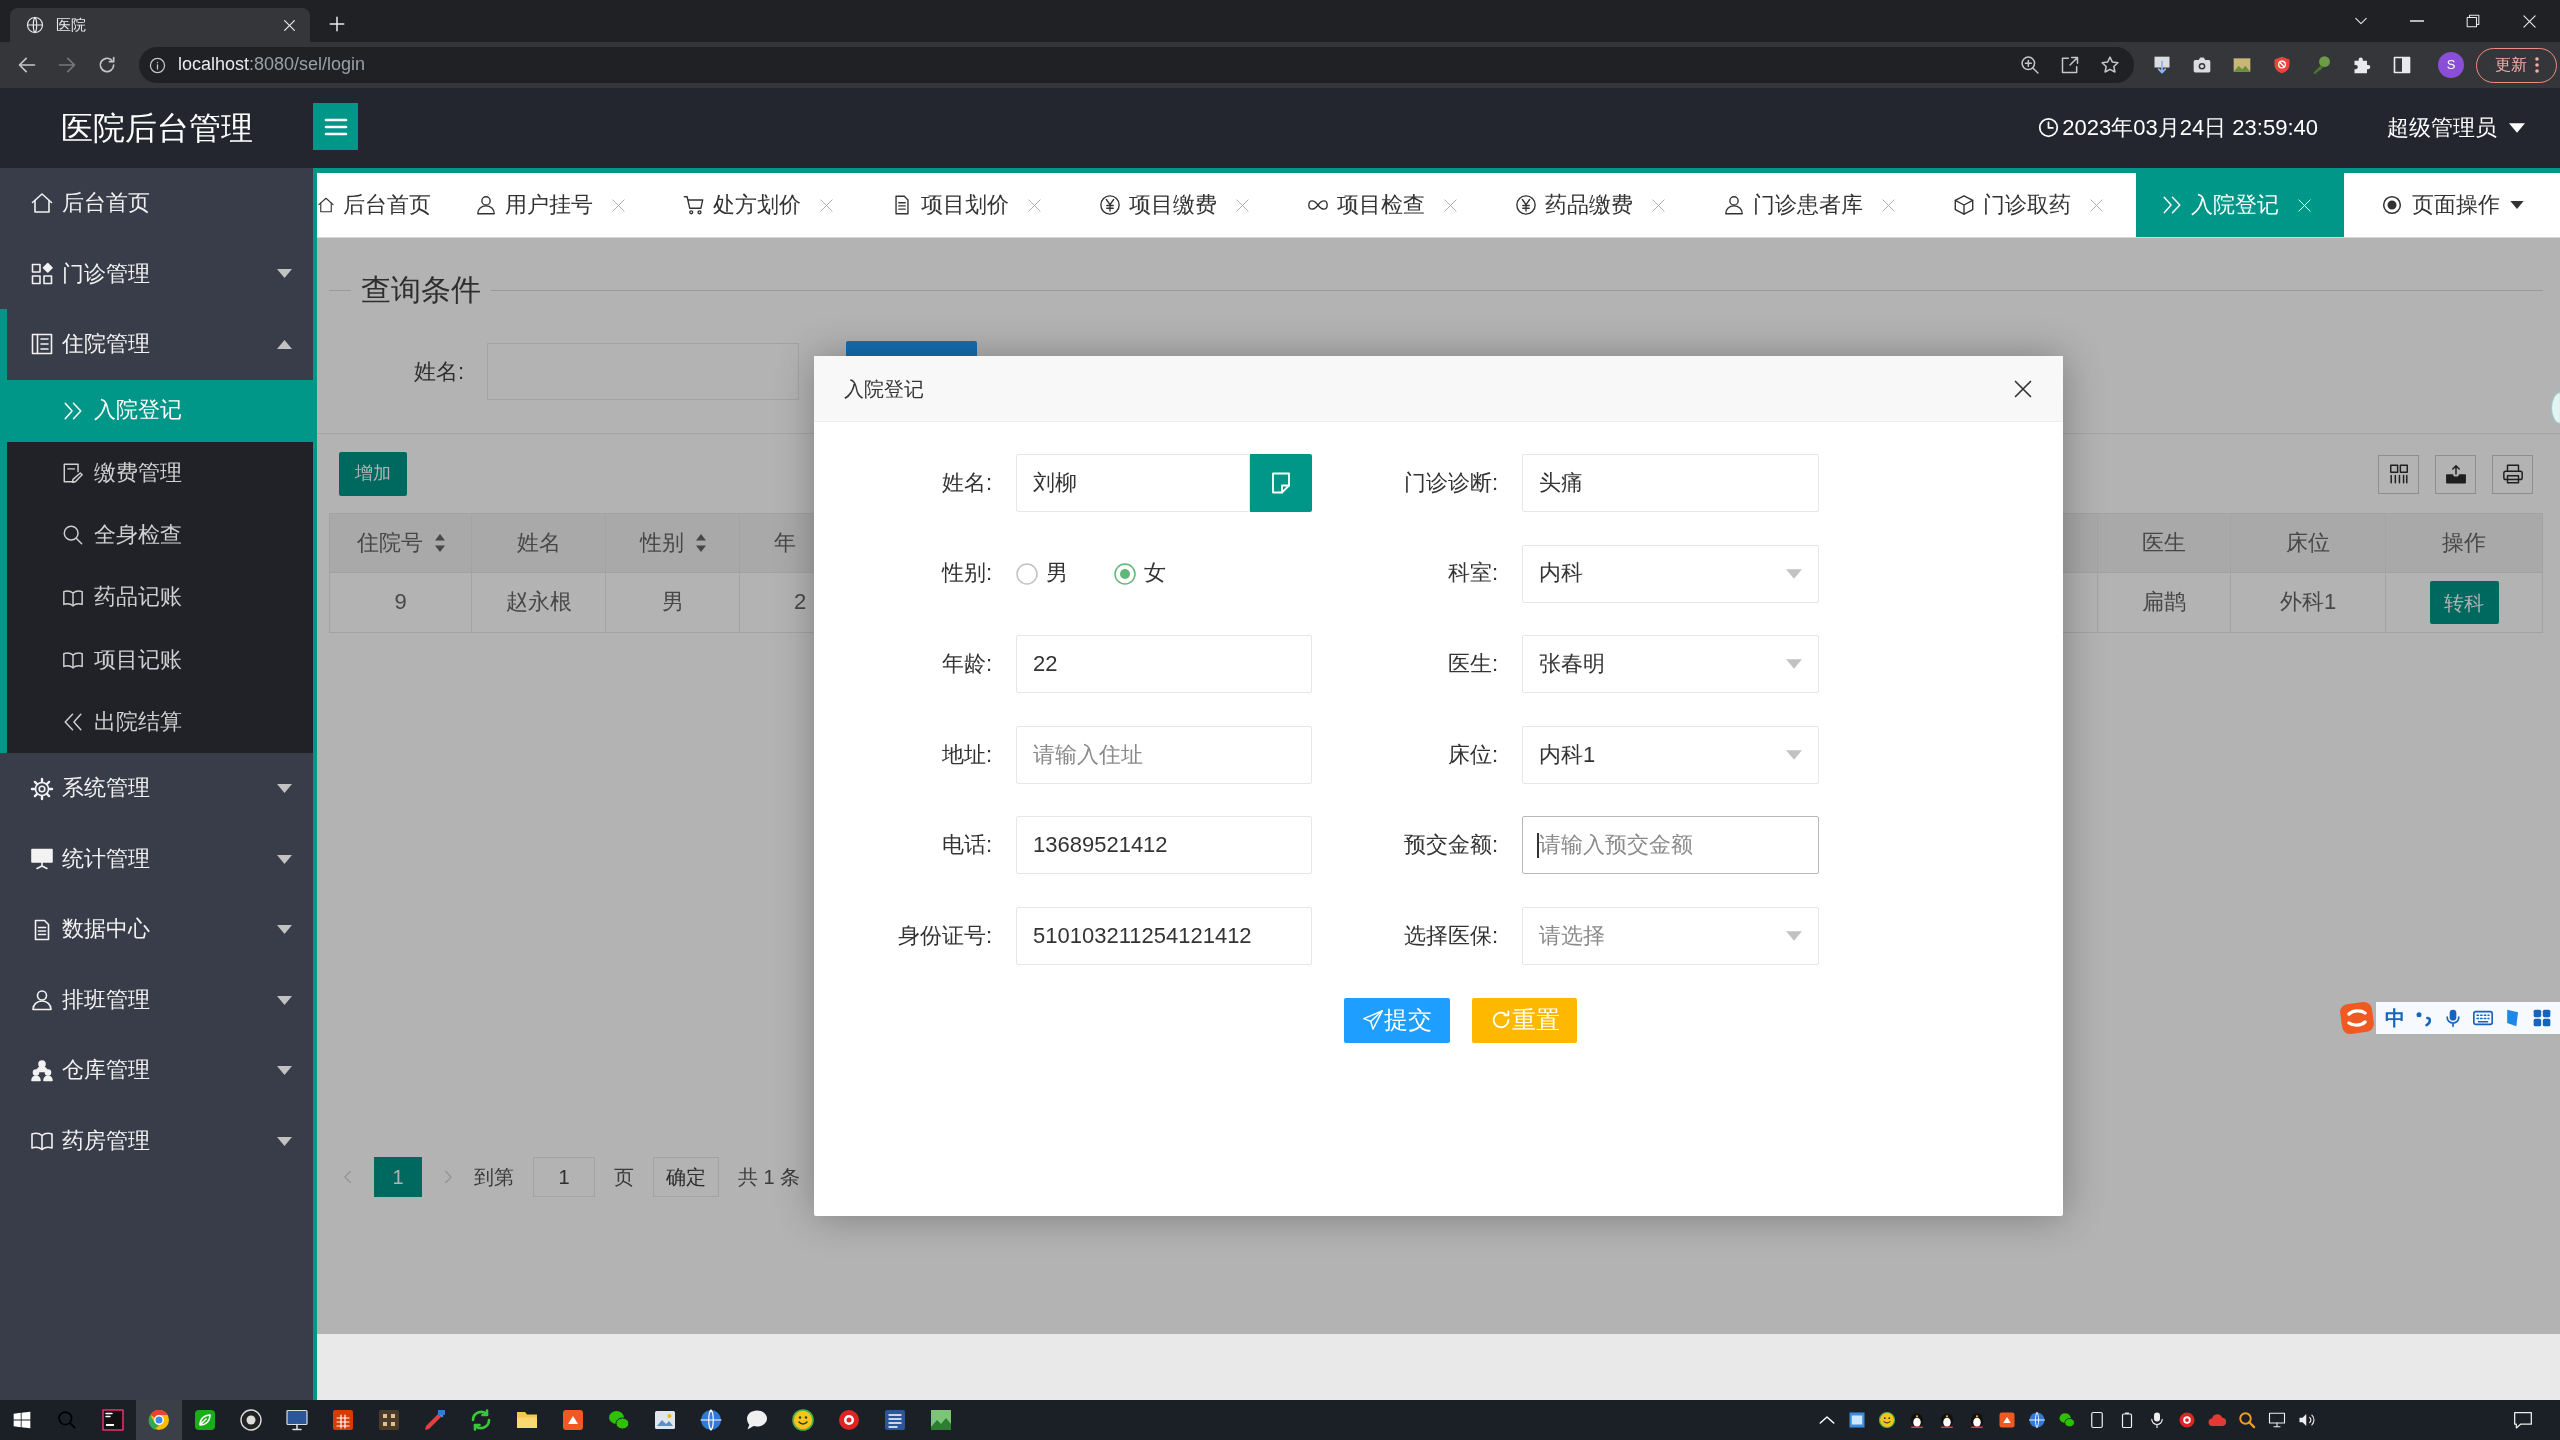  What do you see at coordinates (1472, 664) in the screenshot?
I see `field-label: 医生:` at bounding box center [1472, 664].